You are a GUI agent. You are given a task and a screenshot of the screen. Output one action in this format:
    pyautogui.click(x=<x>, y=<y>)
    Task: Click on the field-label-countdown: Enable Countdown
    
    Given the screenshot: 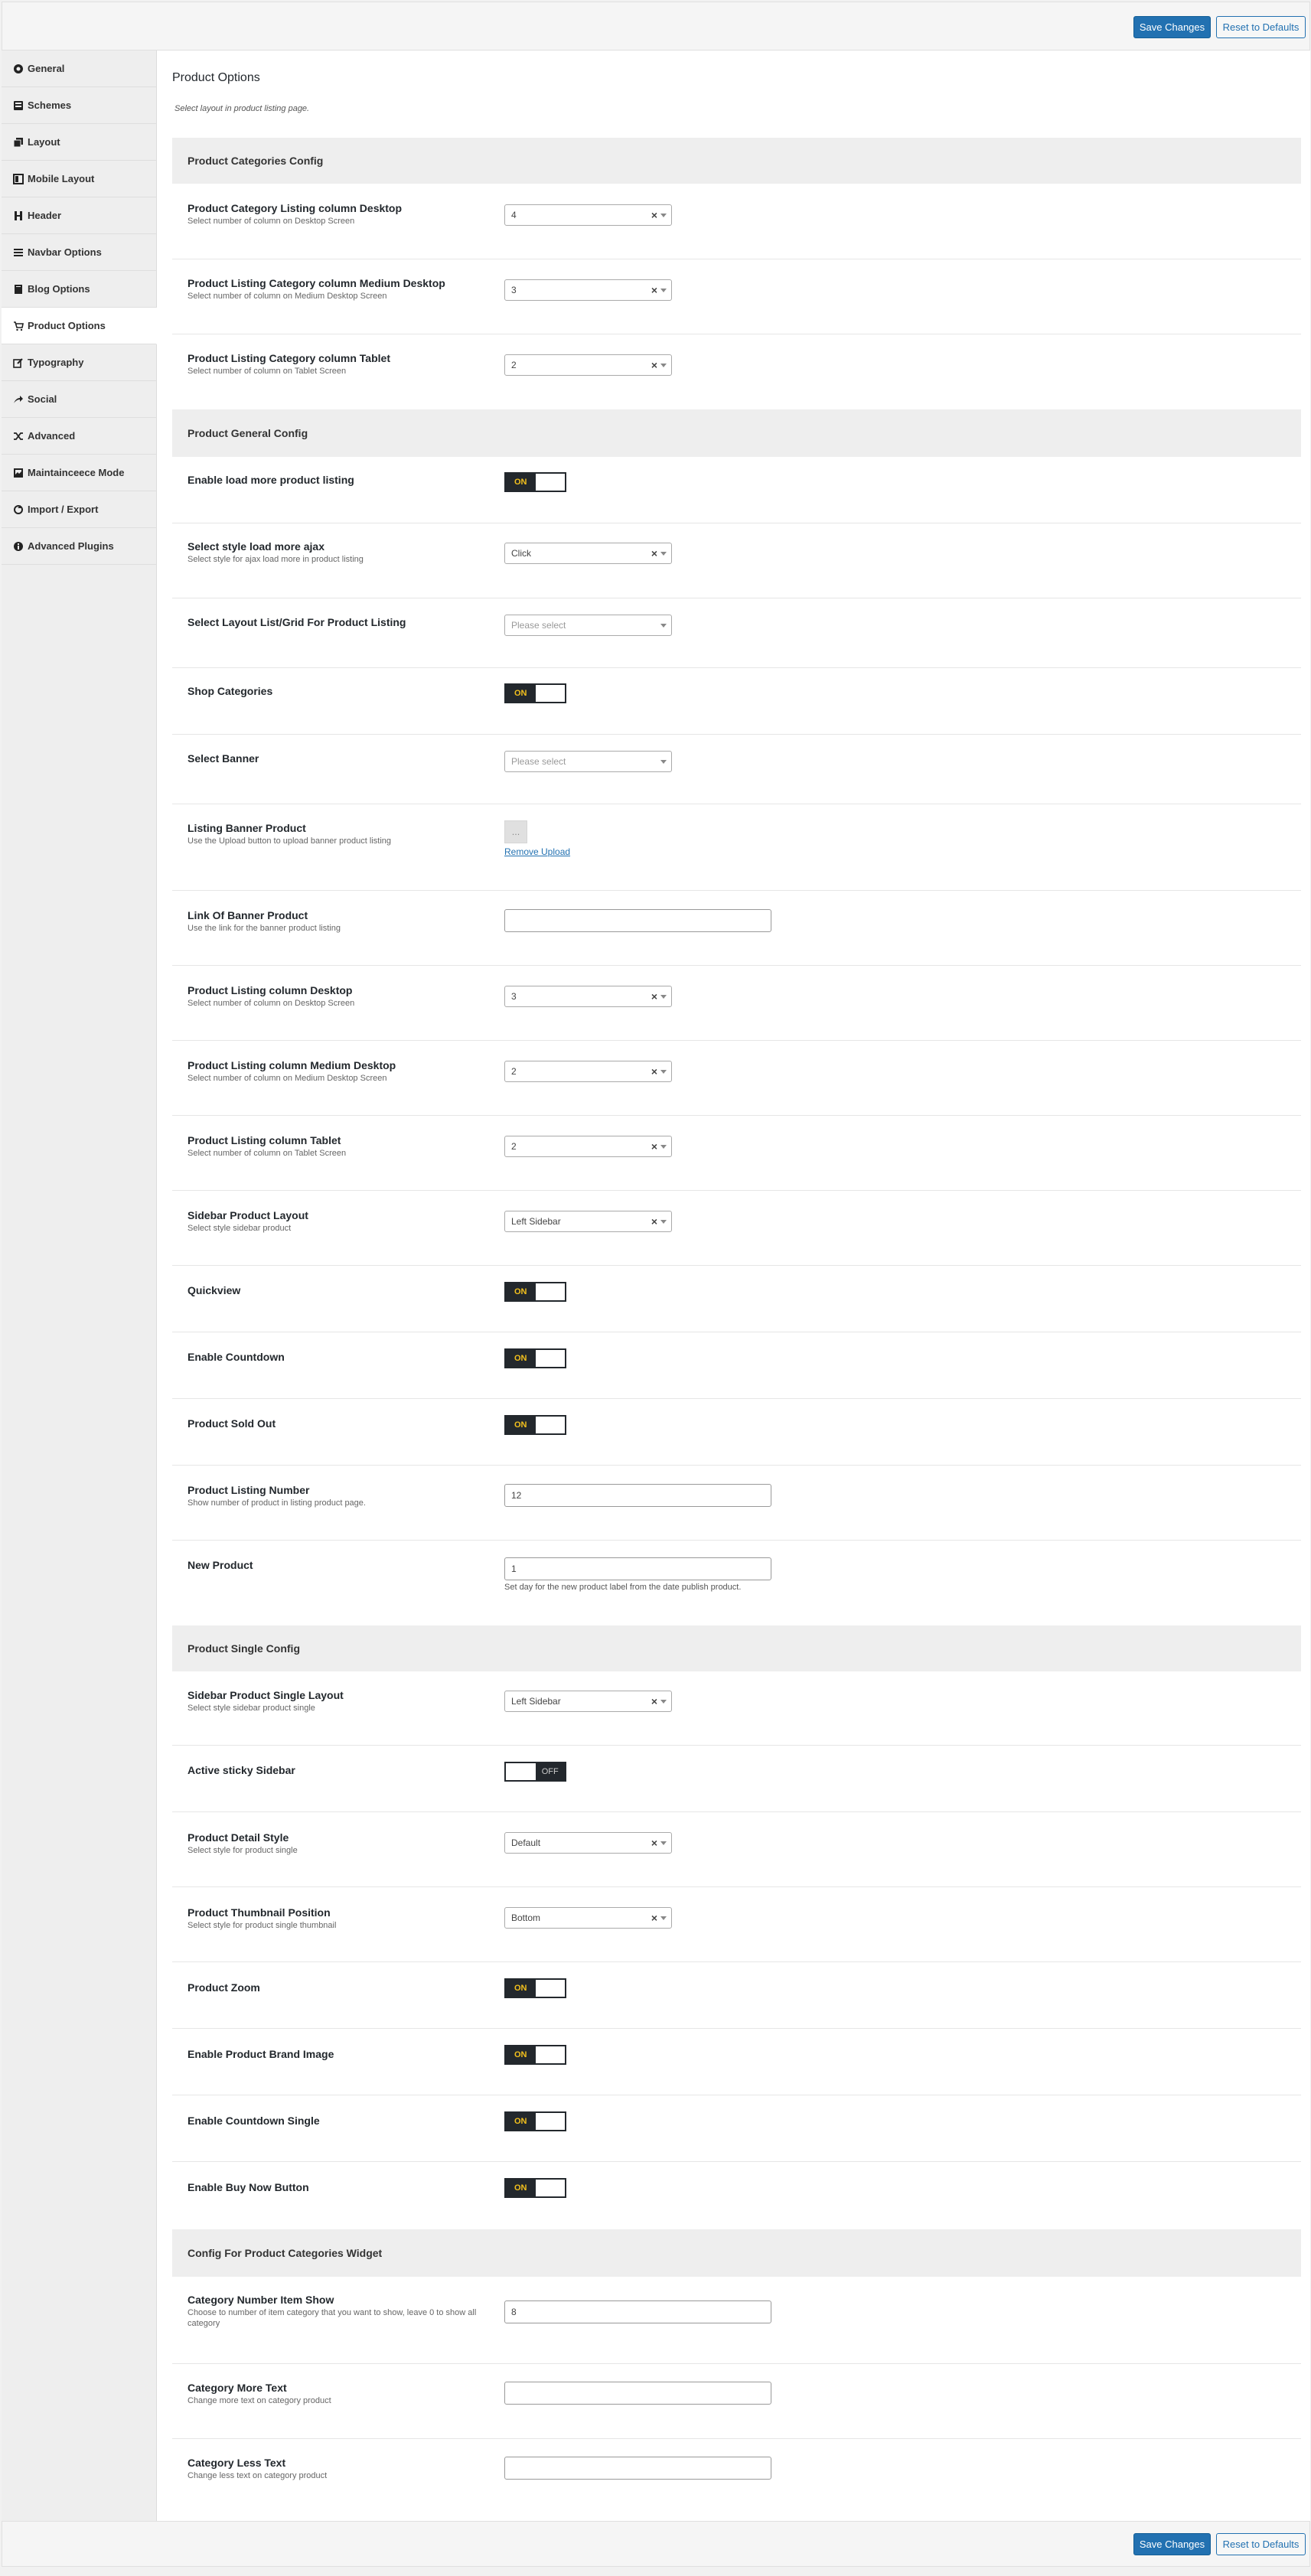 What is the action you would take?
    pyautogui.click(x=236, y=1357)
    